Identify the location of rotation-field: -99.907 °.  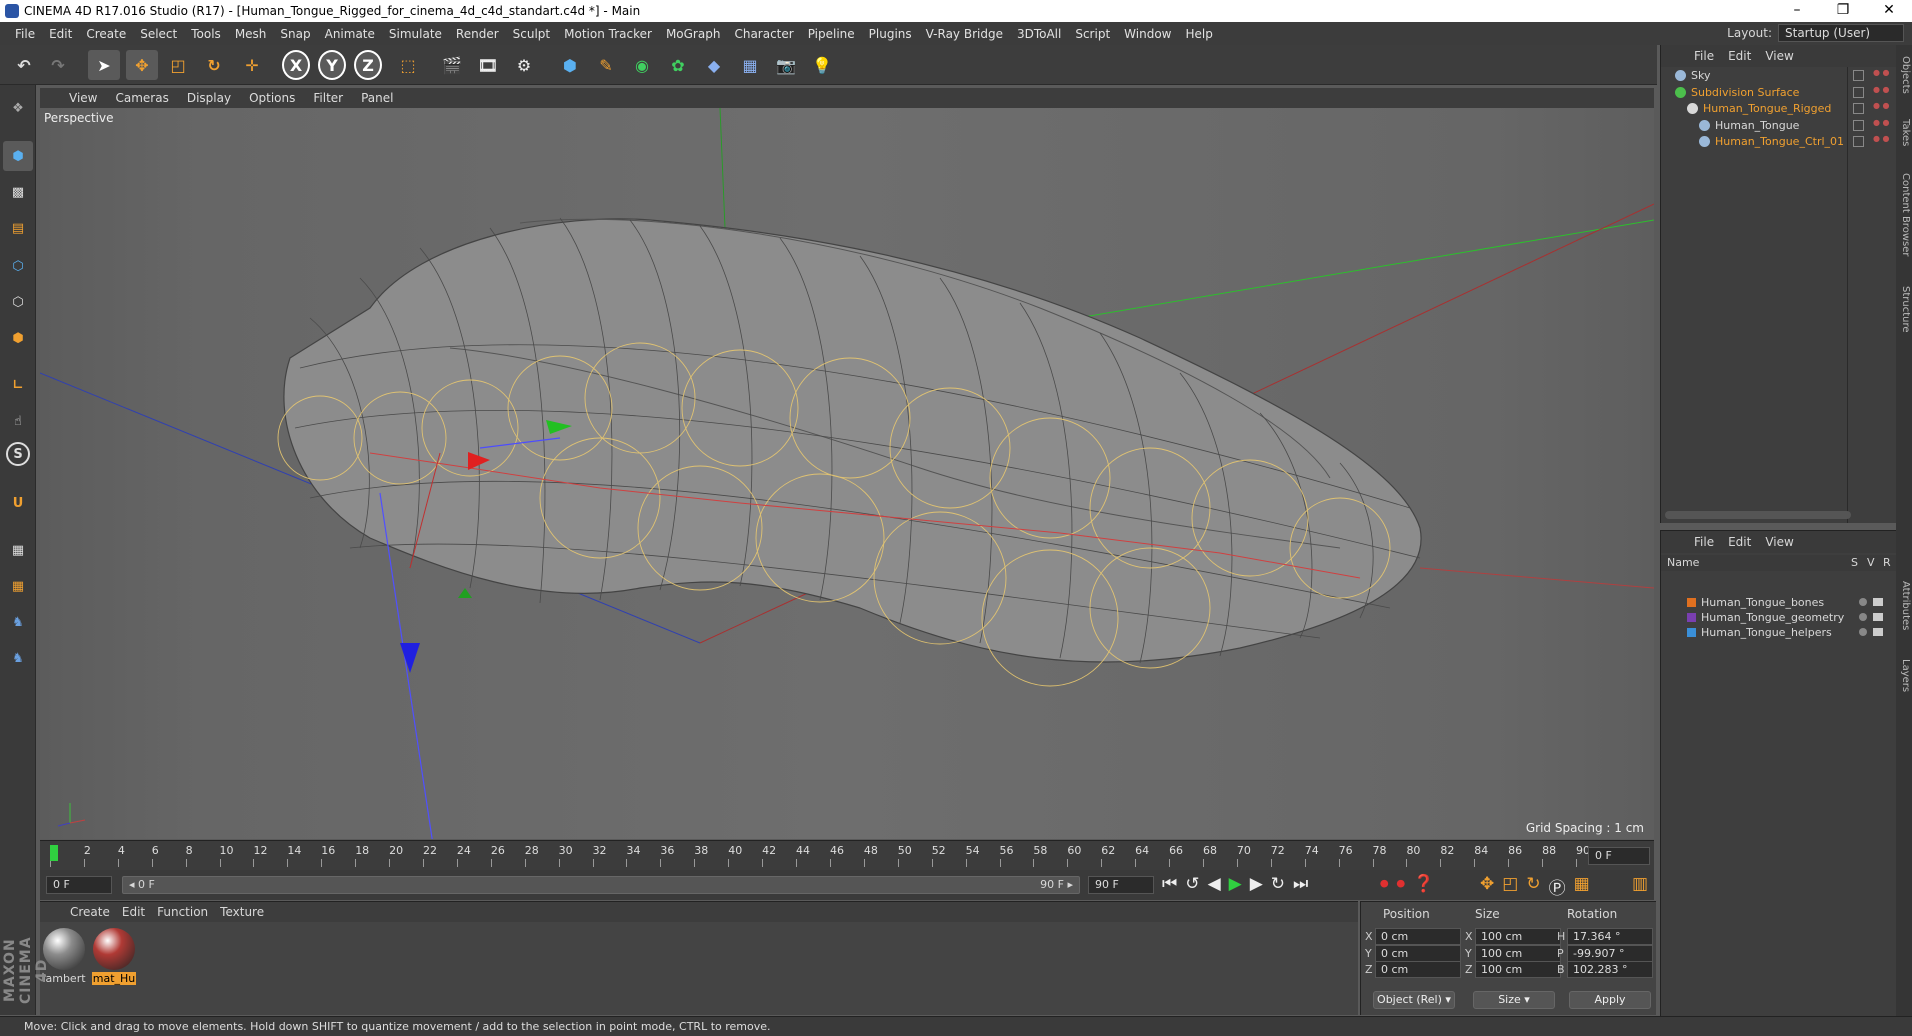
(1610, 953).